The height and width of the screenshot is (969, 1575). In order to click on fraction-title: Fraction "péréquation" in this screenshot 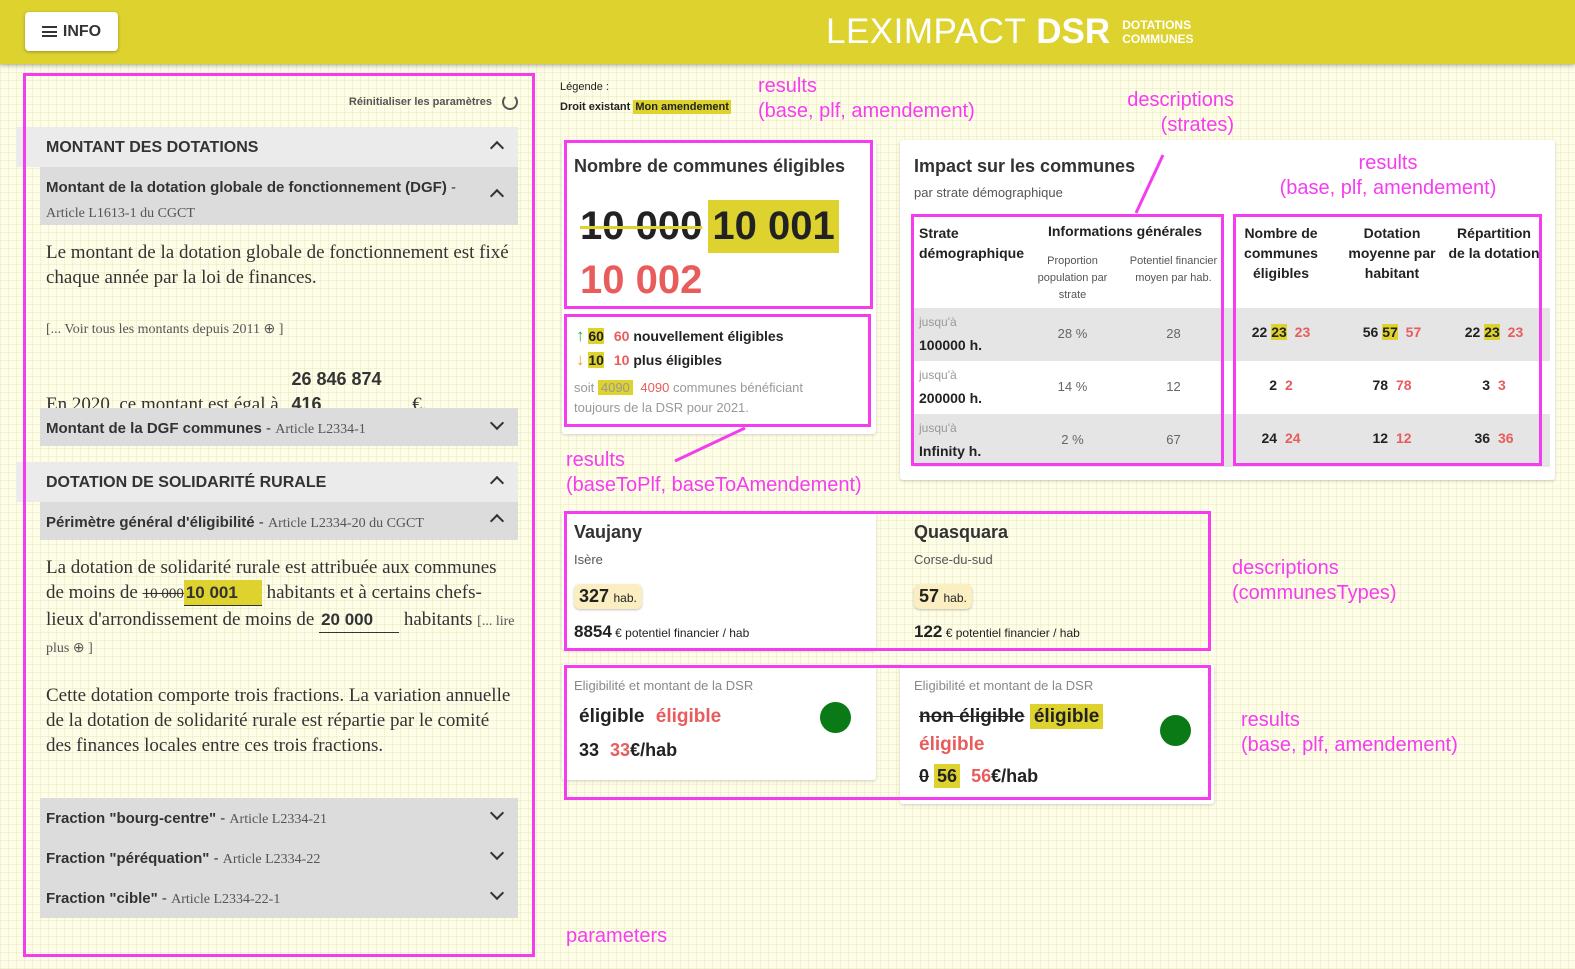, I will do `click(128, 858)`.